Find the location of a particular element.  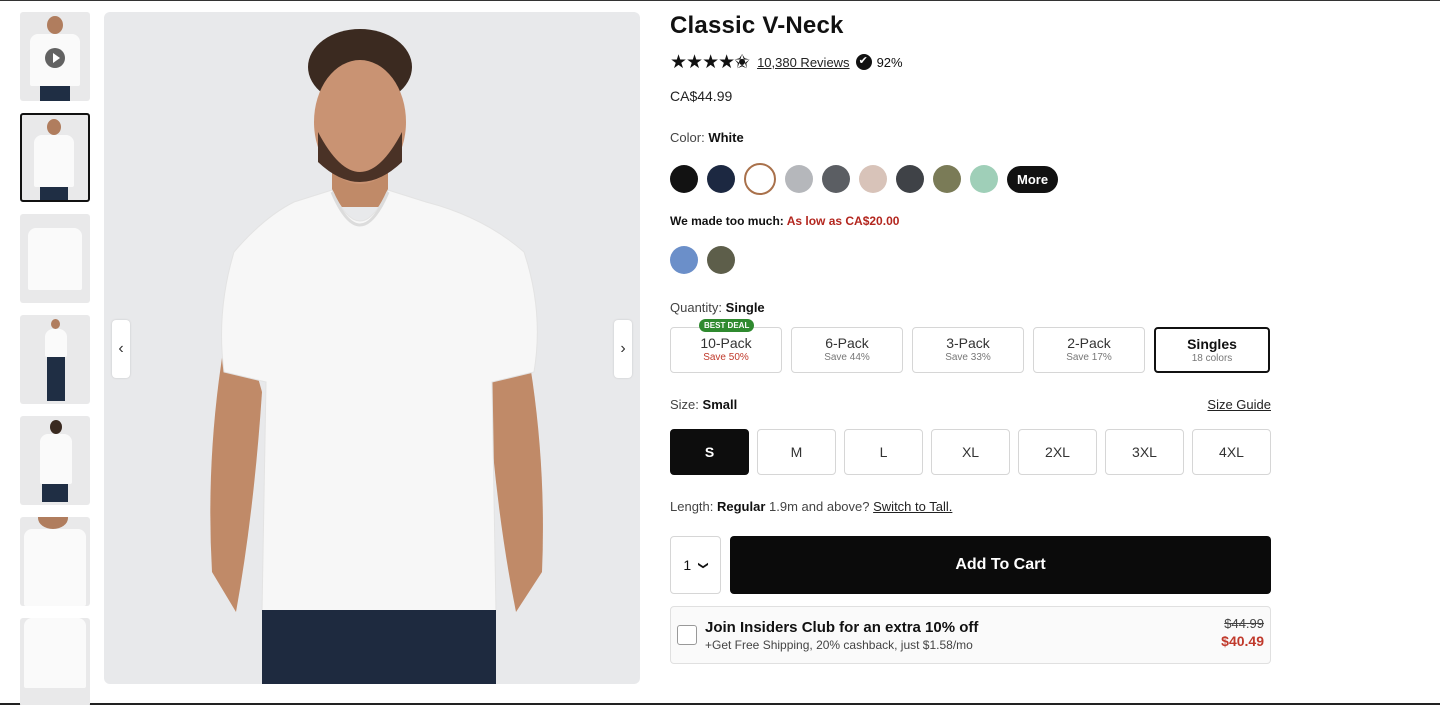

star-rating-icon: ★★★★✬ is located at coordinates (710, 62).